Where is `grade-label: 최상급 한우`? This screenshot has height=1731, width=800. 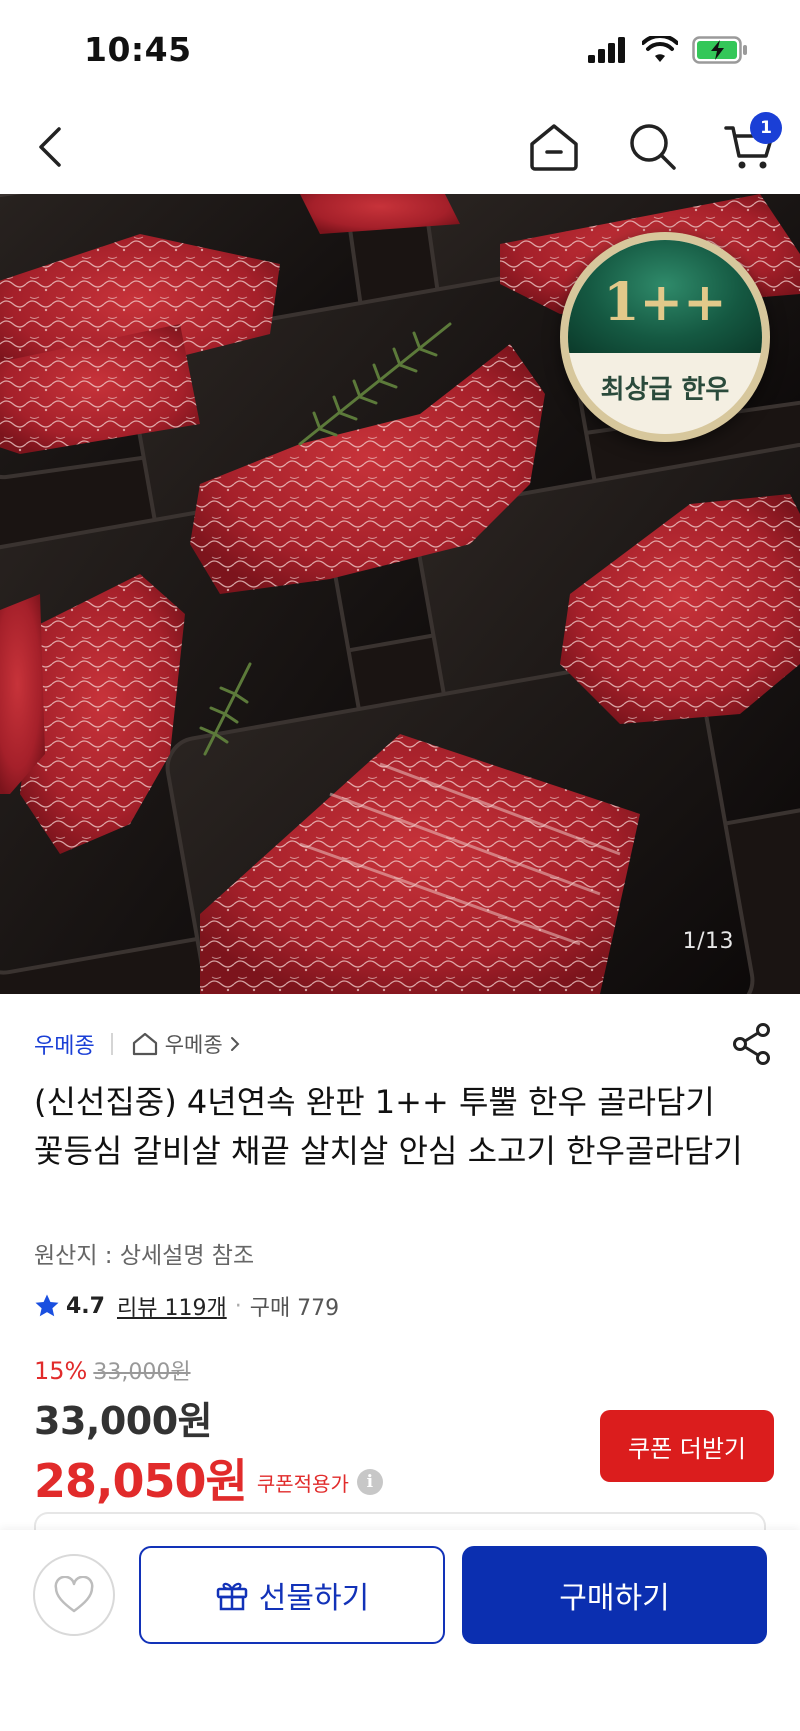 grade-label: 최상급 한우 is located at coordinates (665, 389).